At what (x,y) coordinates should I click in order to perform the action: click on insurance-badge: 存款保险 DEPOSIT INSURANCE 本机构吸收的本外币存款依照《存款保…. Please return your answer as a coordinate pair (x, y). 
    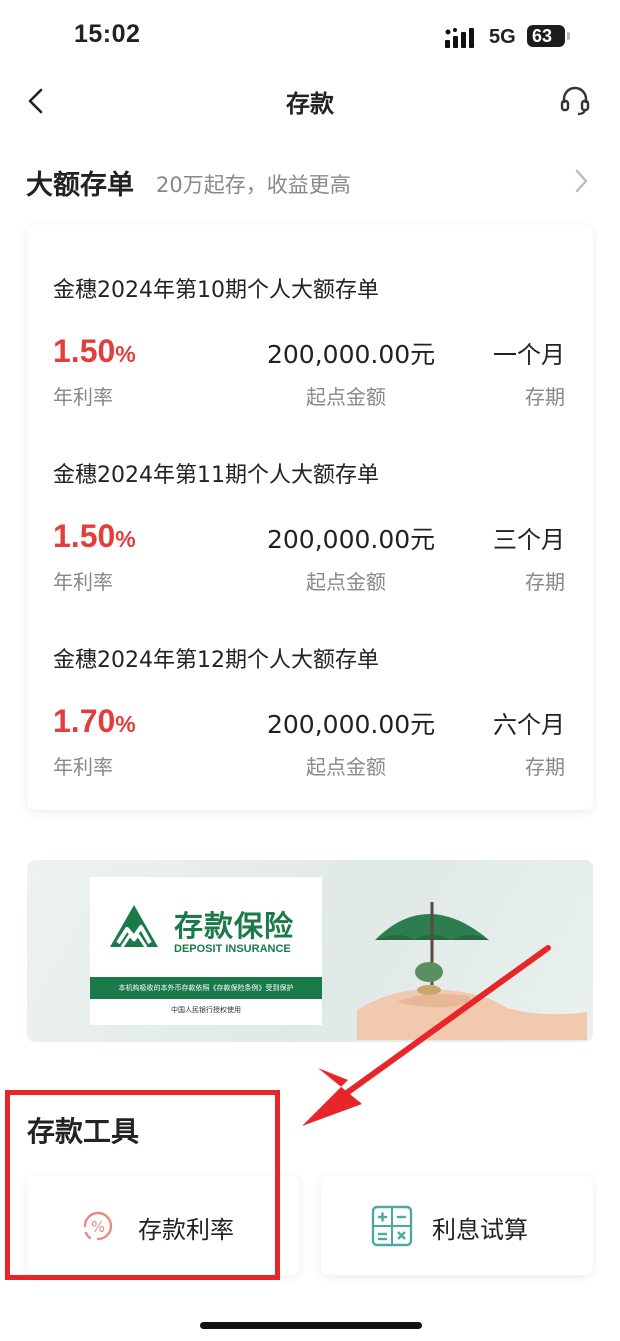
    Looking at the image, I should click on (206, 951).